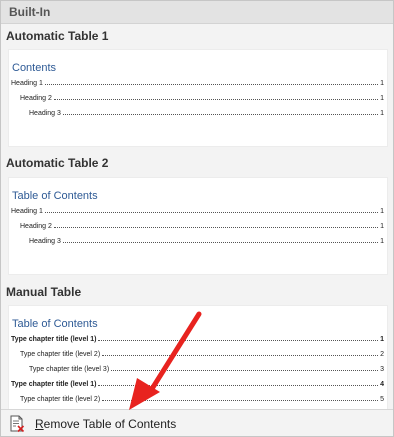 This screenshot has height=437, width=394. Describe the element at coordinates (197, 339) in the screenshot. I see `toc-preview-line: Type chapter title (level 1) 1` at that location.